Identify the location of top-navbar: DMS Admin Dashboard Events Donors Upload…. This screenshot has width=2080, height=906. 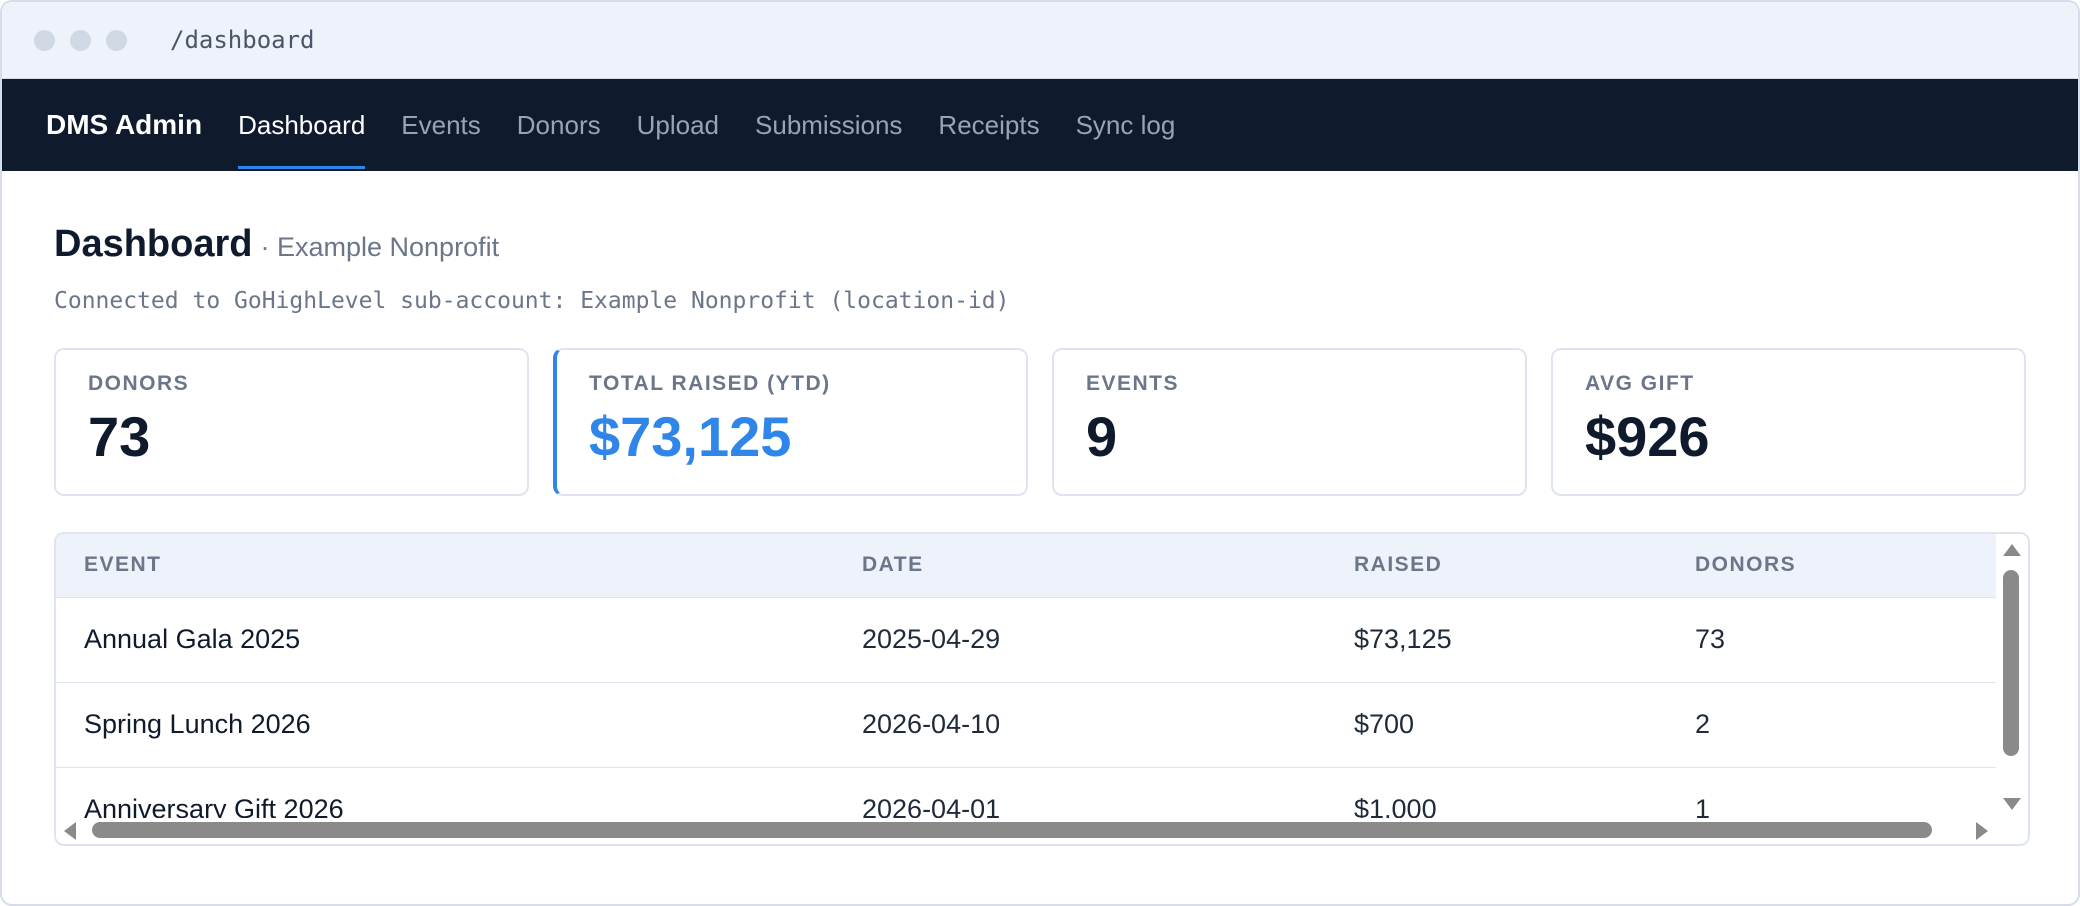
(1040, 125).